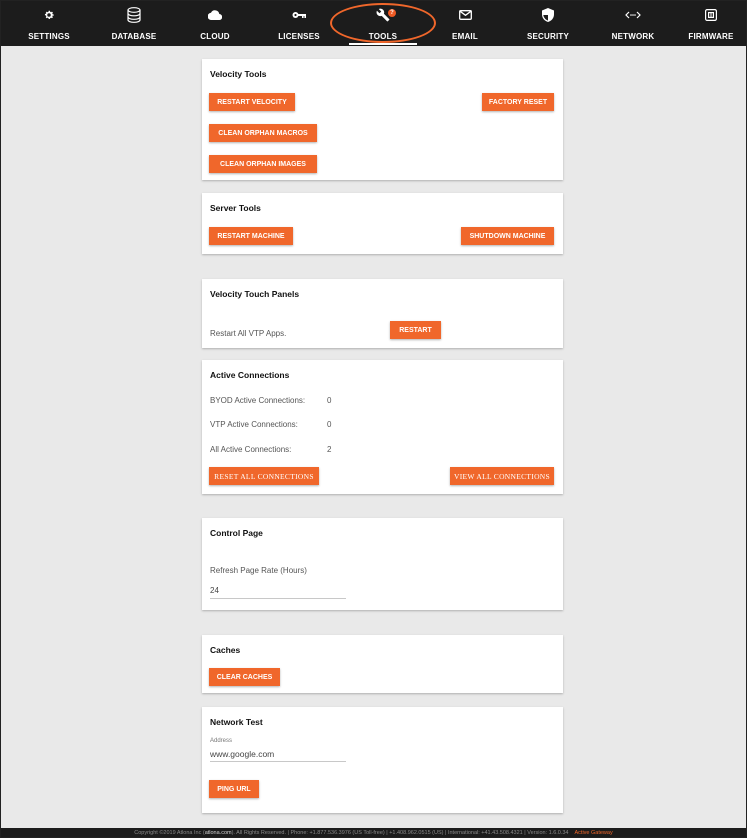 The height and width of the screenshot is (838, 747). Describe the element at coordinates (215, 36) in the screenshot. I see `nav-label: CLOUD` at that location.